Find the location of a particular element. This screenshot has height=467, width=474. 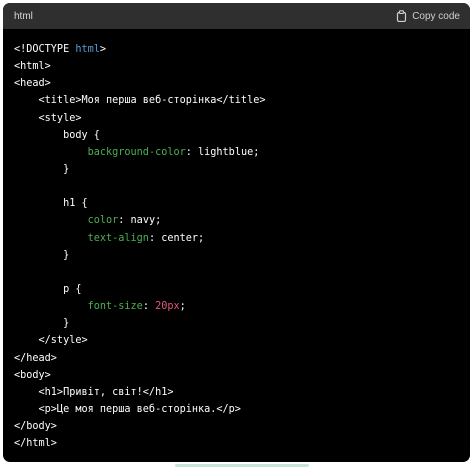

code-line: <p>Це моя перша веб-сторінка.</p> is located at coordinates (242, 409).